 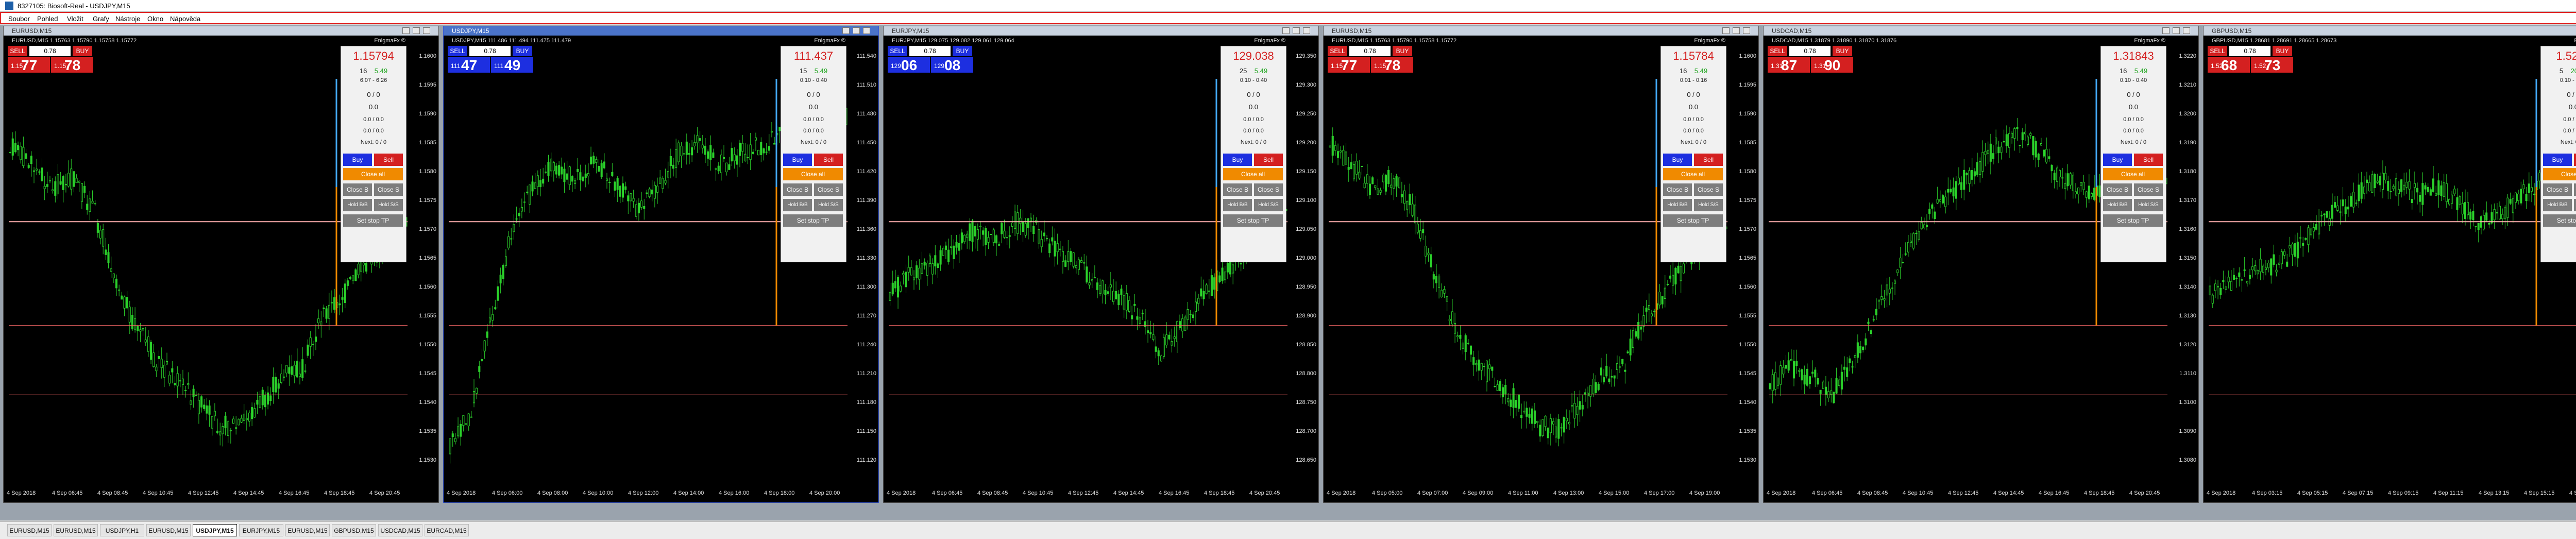 I want to click on ask-price-box: 111 49, so click(x=512, y=65).